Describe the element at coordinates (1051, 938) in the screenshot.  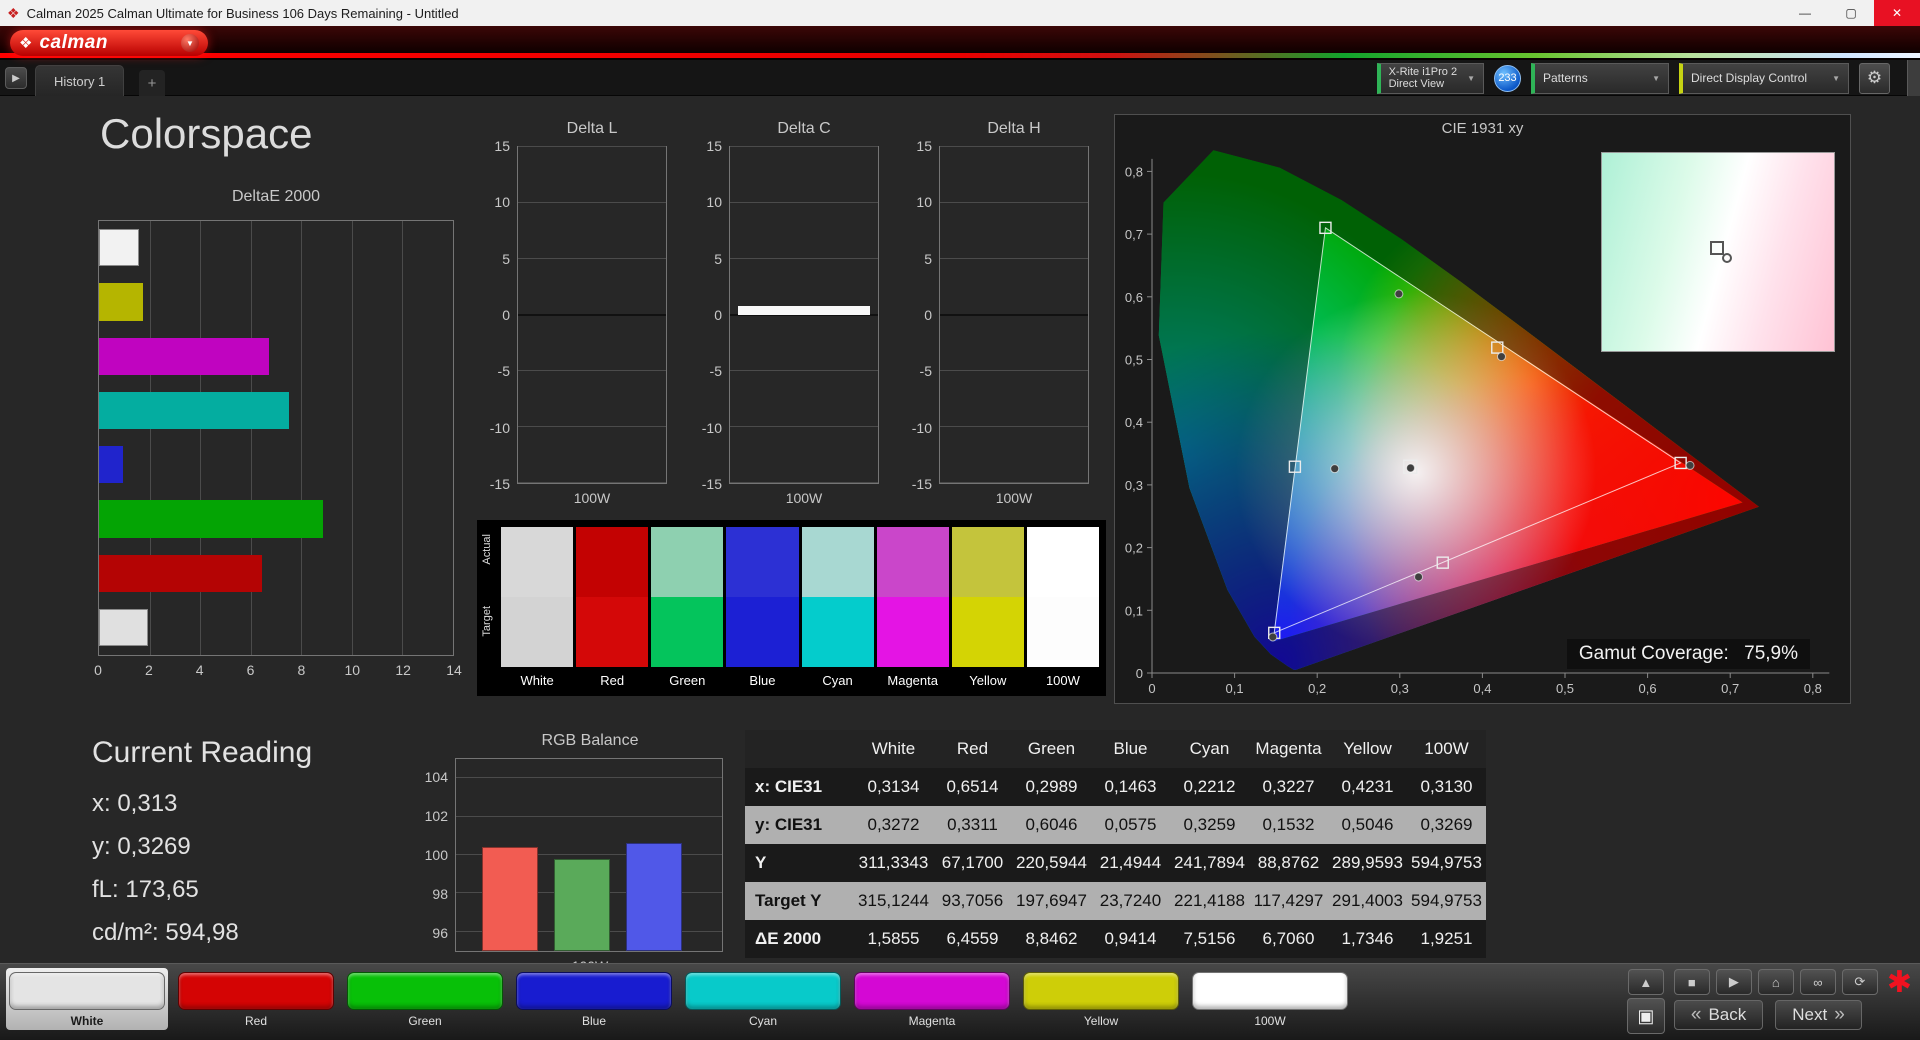
I see `table-cell: 8,8462` at that location.